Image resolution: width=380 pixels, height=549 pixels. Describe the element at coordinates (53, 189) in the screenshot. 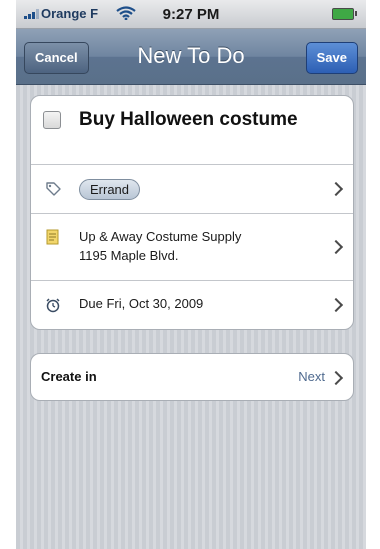

I see `tag-icon` at that location.